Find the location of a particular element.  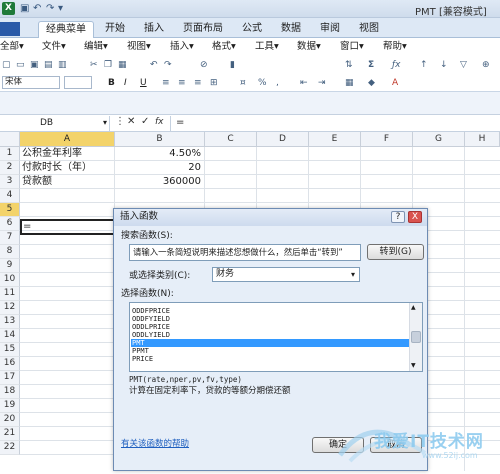

bold-button: B is located at coordinates (111, 83).